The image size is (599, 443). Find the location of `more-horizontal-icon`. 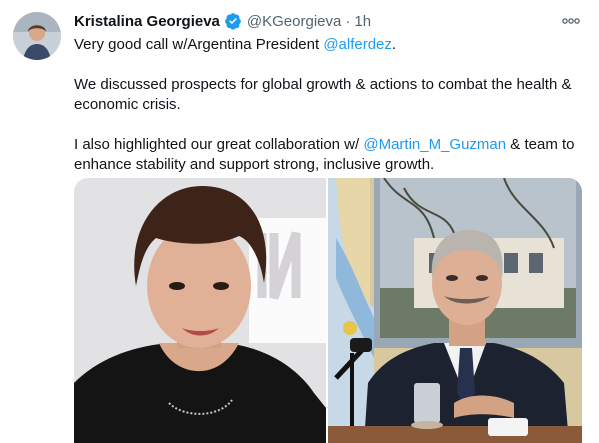

more-horizontal-icon is located at coordinates (571, 21).